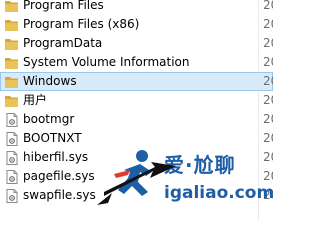  What do you see at coordinates (136, 183) in the screenshot?
I see `pointer-arrow-icon` at bounding box center [136, 183].